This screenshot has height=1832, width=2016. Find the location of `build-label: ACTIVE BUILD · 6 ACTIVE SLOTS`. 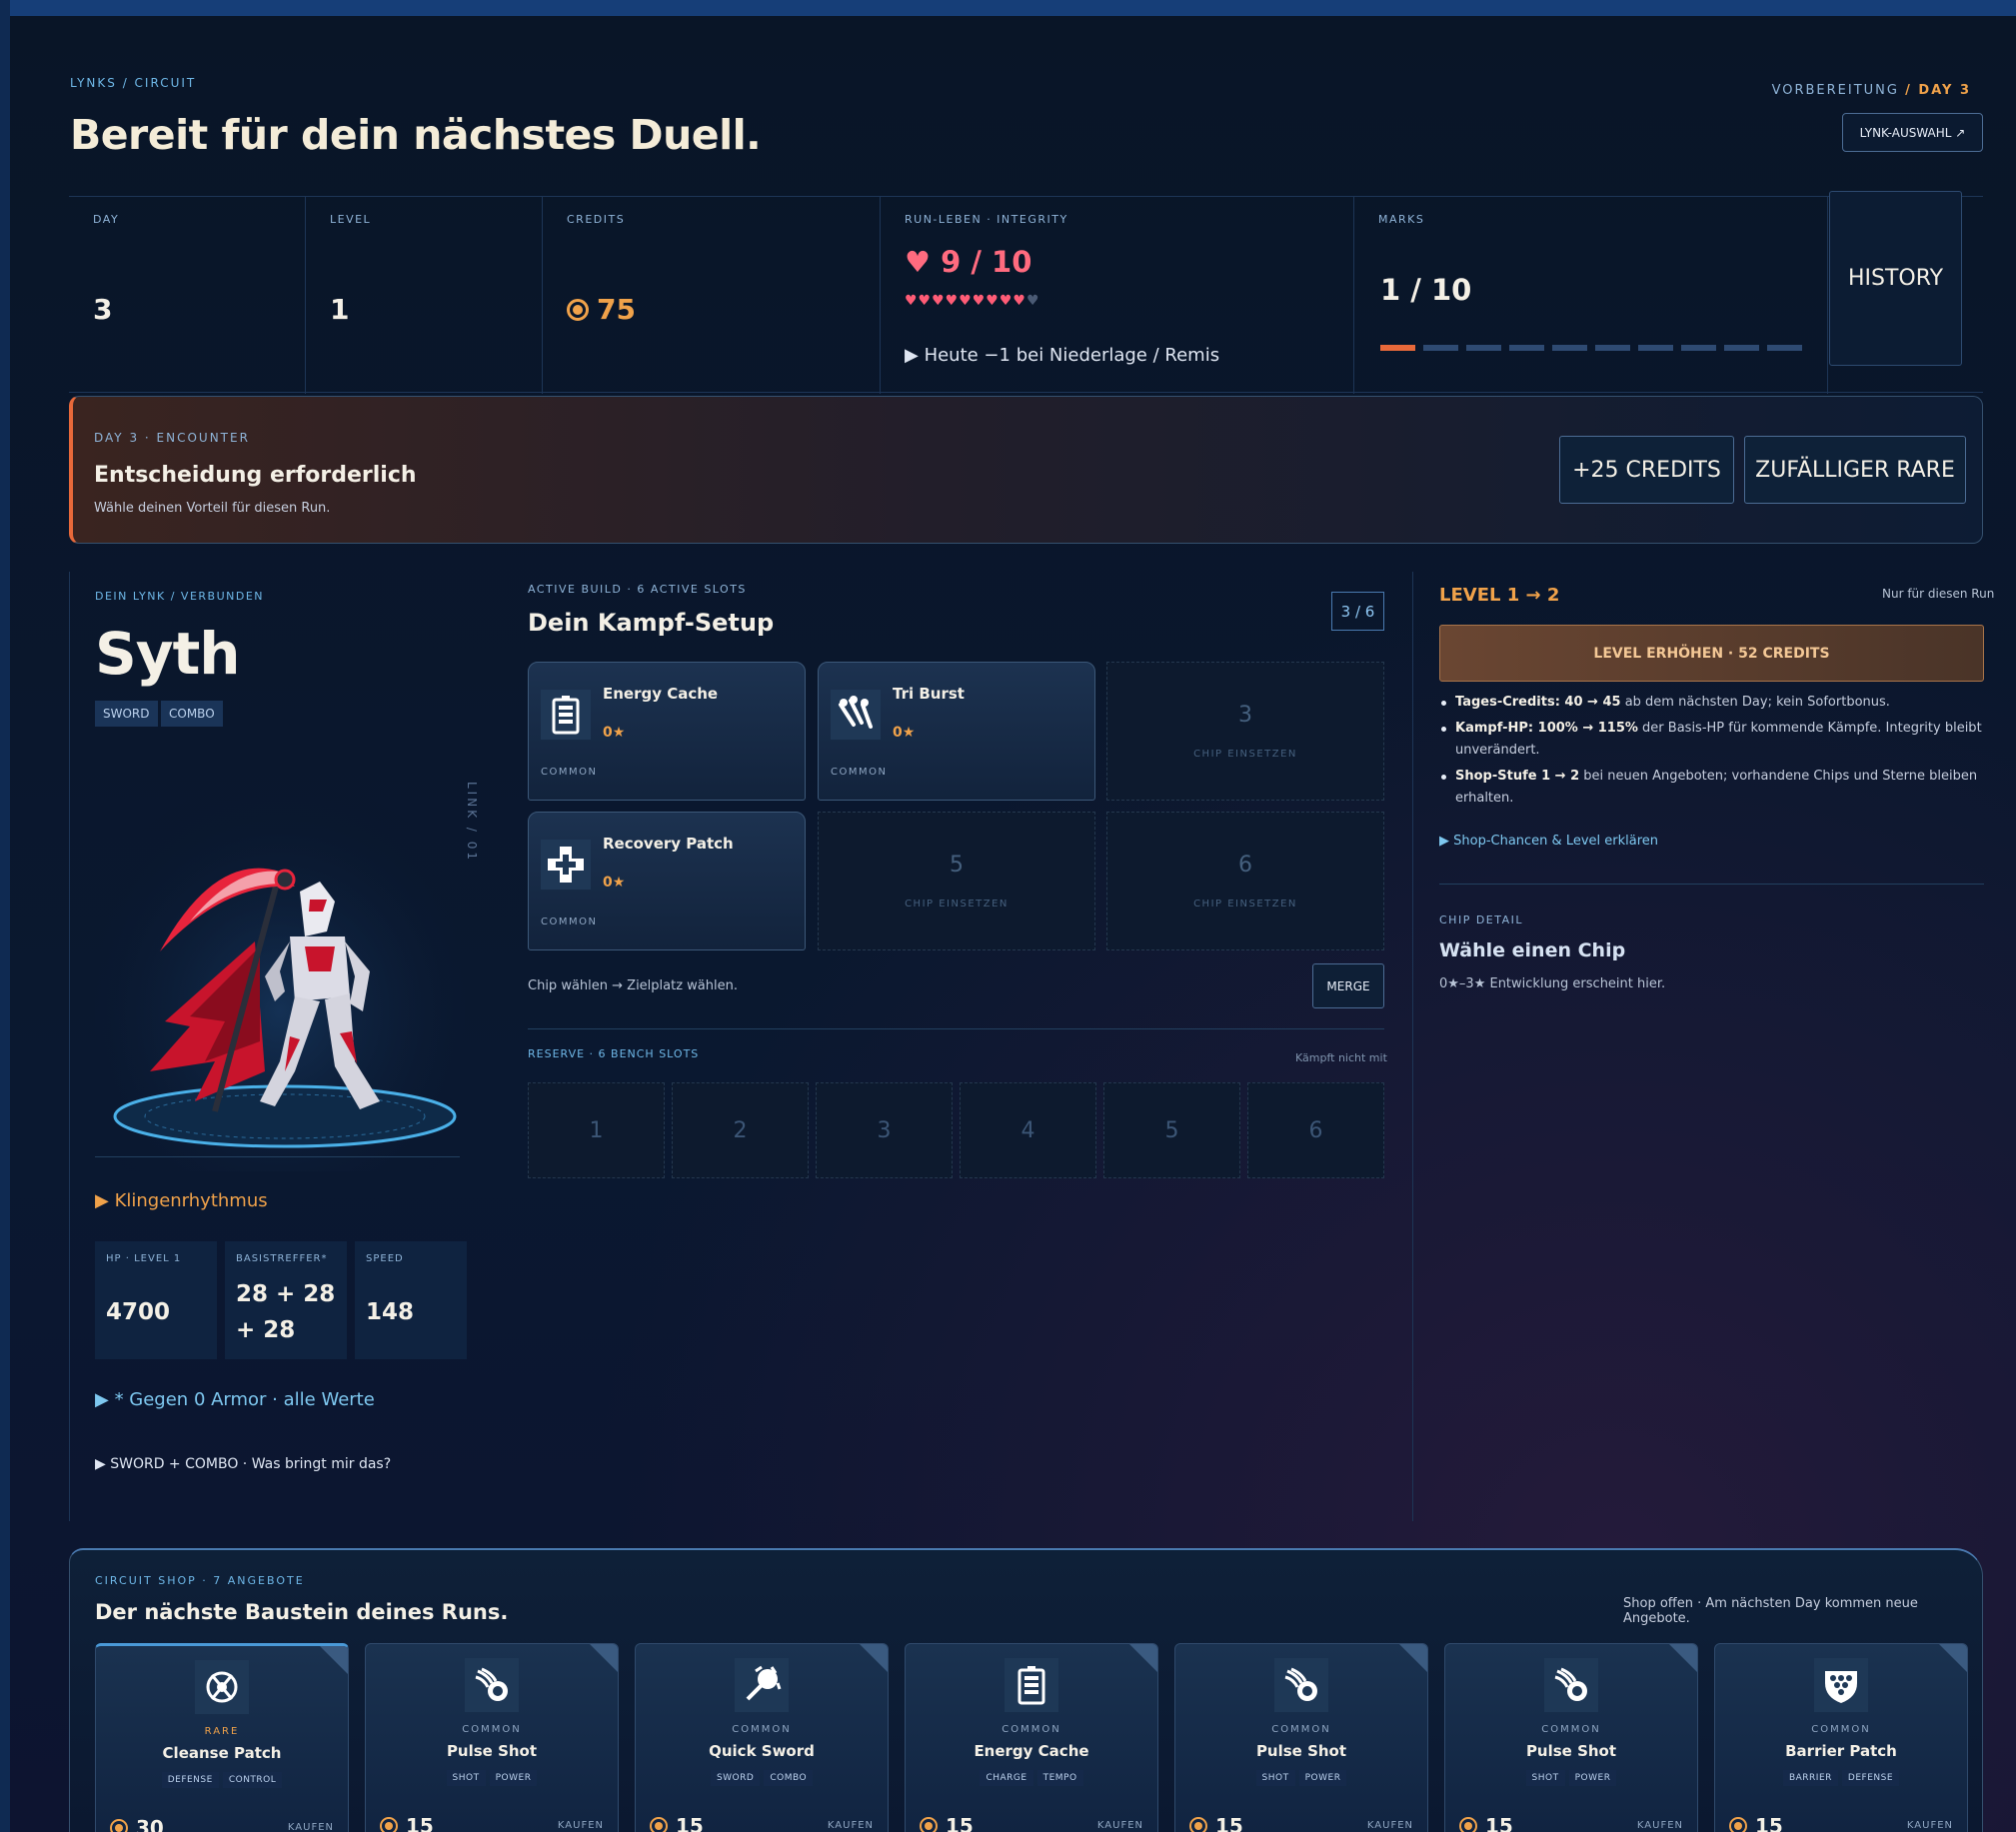

build-label: ACTIVE BUILD · 6 ACTIVE SLOTS is located at coordinates (637, 589).